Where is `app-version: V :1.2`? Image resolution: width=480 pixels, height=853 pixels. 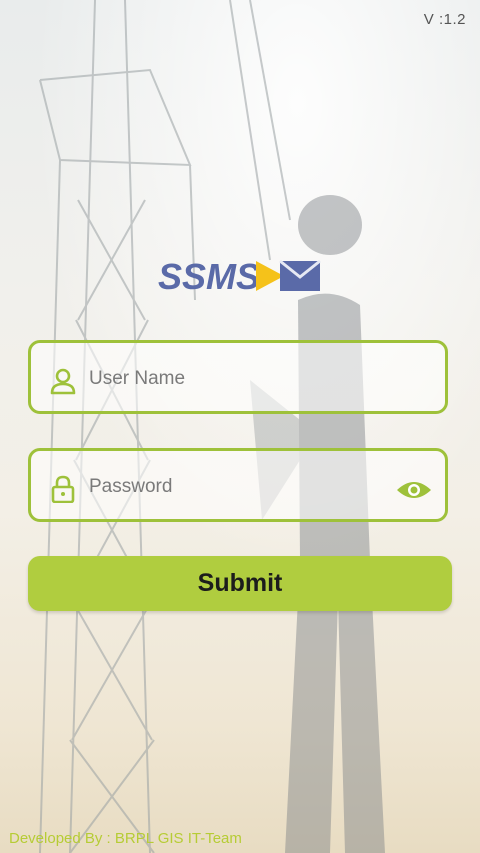
app-version: V :1.2 is located at coordinates (444, 19).